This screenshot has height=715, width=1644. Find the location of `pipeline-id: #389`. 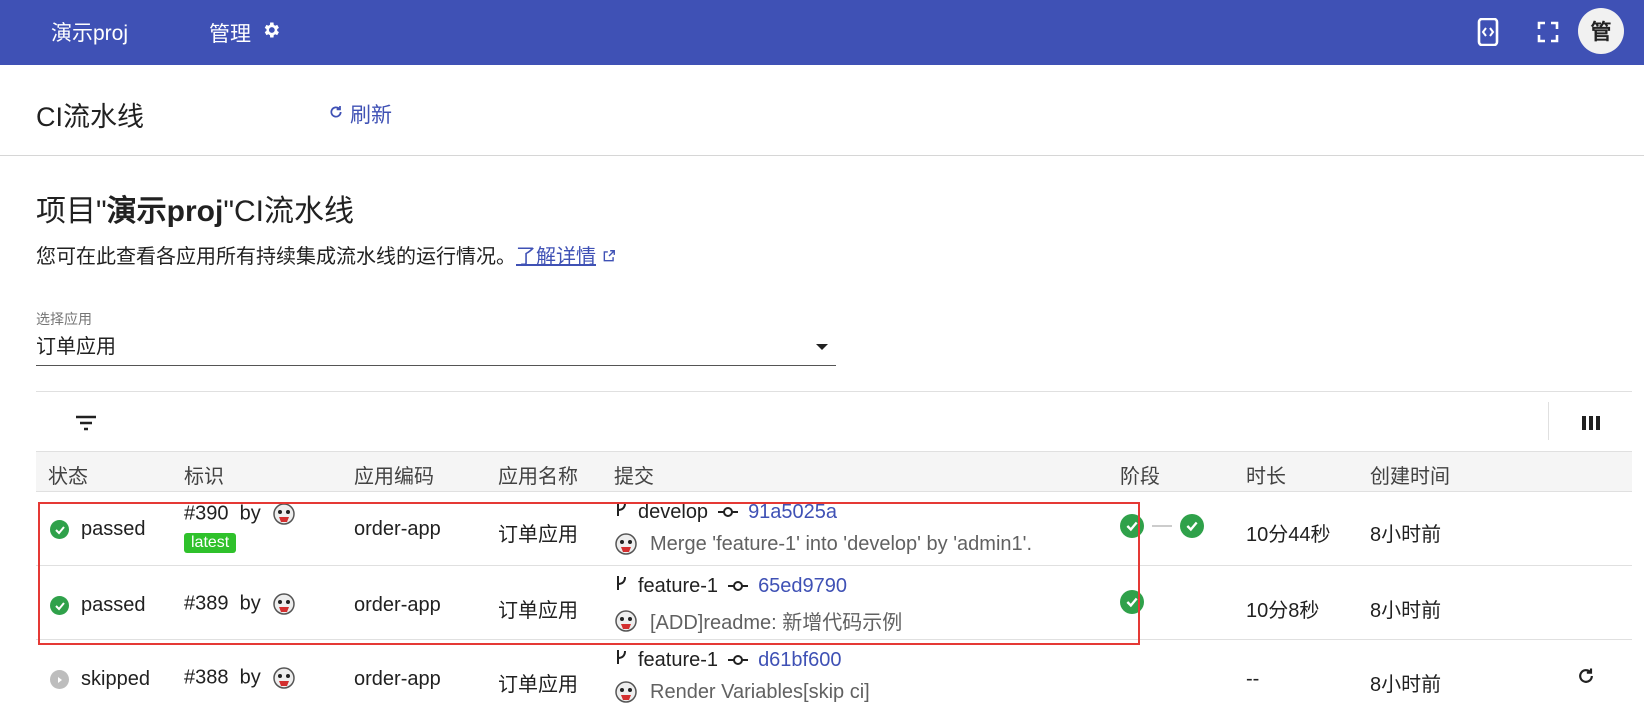

pipeline-id: #389 is located at coordinates (206, 603).